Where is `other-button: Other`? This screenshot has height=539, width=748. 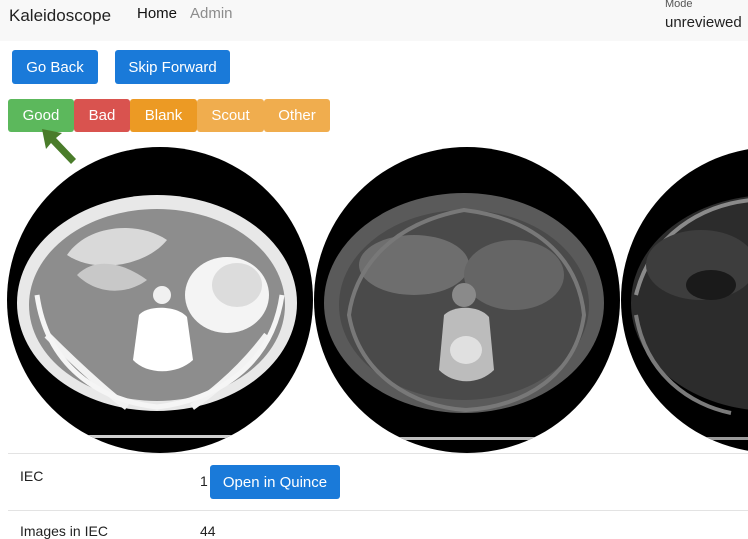 other-button: Other is located at coordinates (297, 115).